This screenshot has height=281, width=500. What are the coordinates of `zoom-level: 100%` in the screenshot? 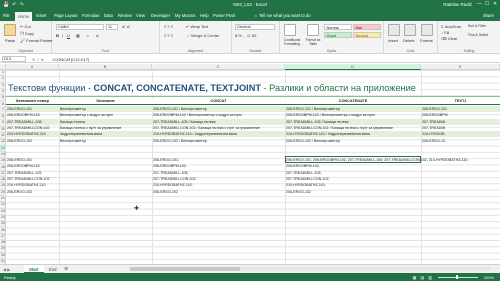 It's located at (489, 277).